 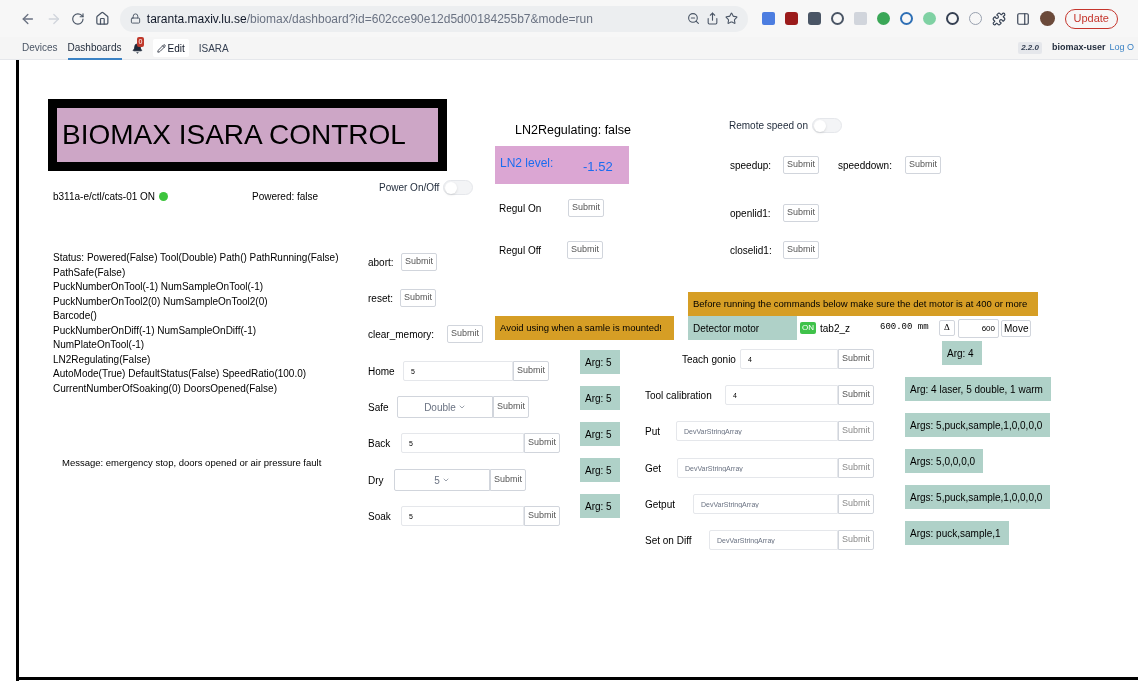 What do you see at coordinates (380, 443) in the screenshot?
I see `command-label: Back` at bounding box center [380, 443].